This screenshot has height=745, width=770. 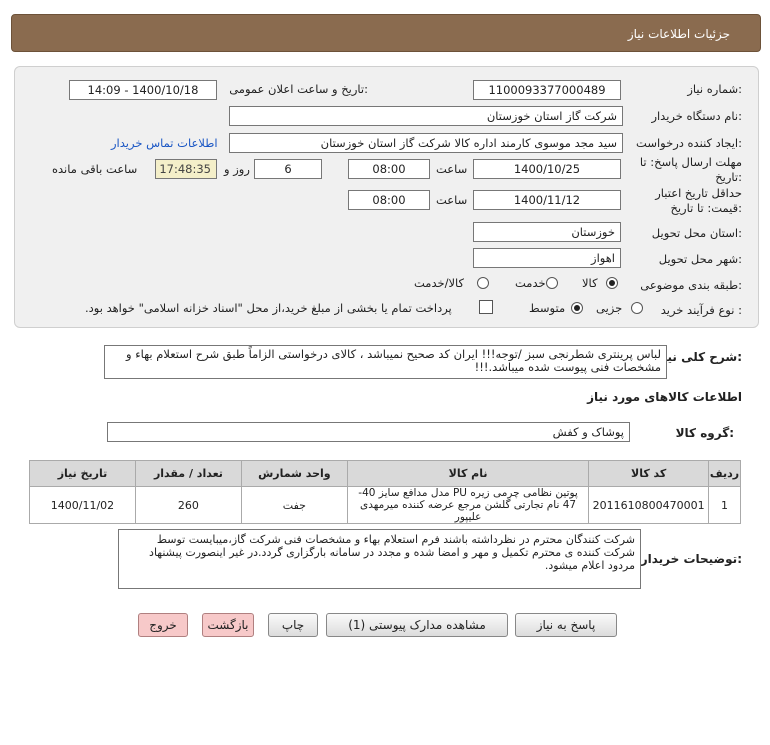 I want to click on process-minor-radio, so click(x=637, y=308).